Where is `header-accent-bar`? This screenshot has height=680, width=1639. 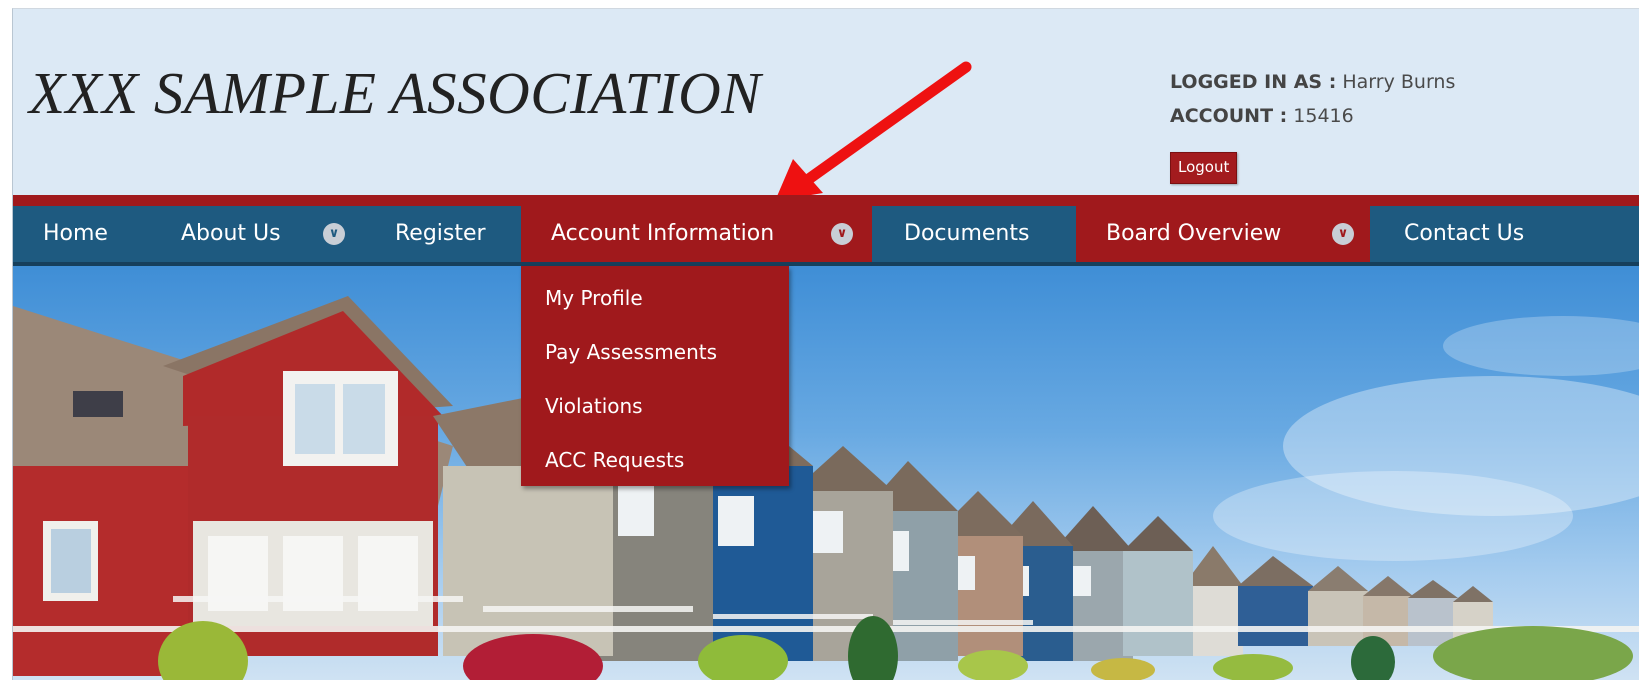
header-accent-bar is located at coordinates (826, 200).